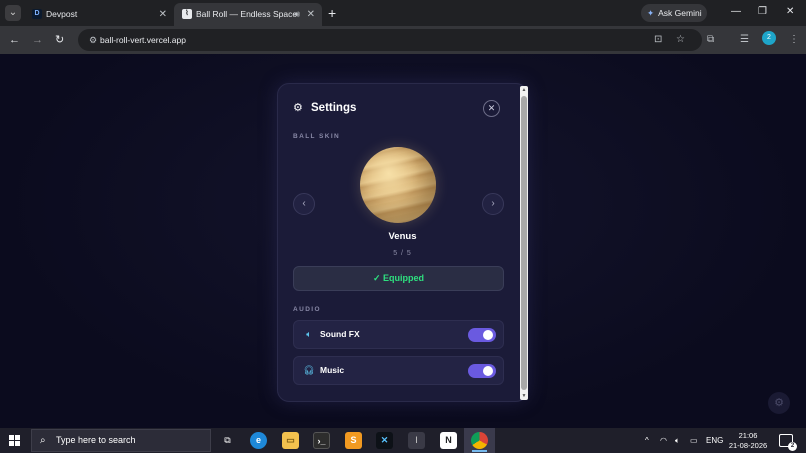  I want to click on next-skin-button: ›, so click(493, 204).